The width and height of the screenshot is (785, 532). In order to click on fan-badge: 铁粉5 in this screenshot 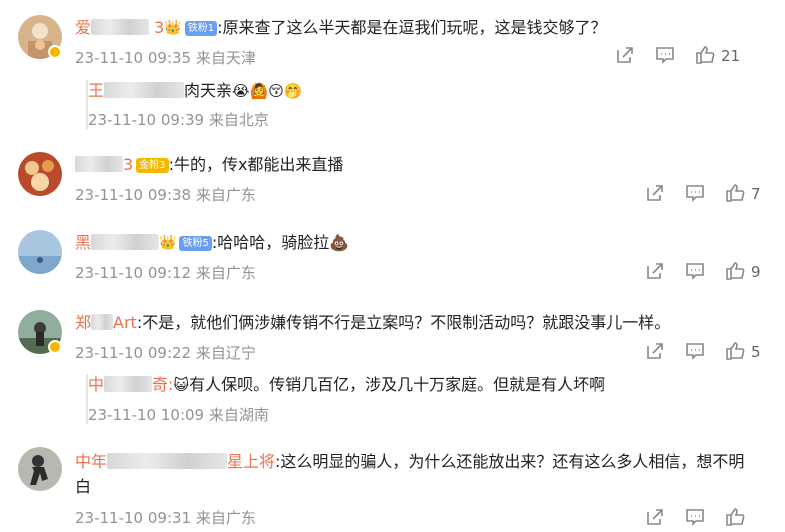, I will do `click(195, 243)`.